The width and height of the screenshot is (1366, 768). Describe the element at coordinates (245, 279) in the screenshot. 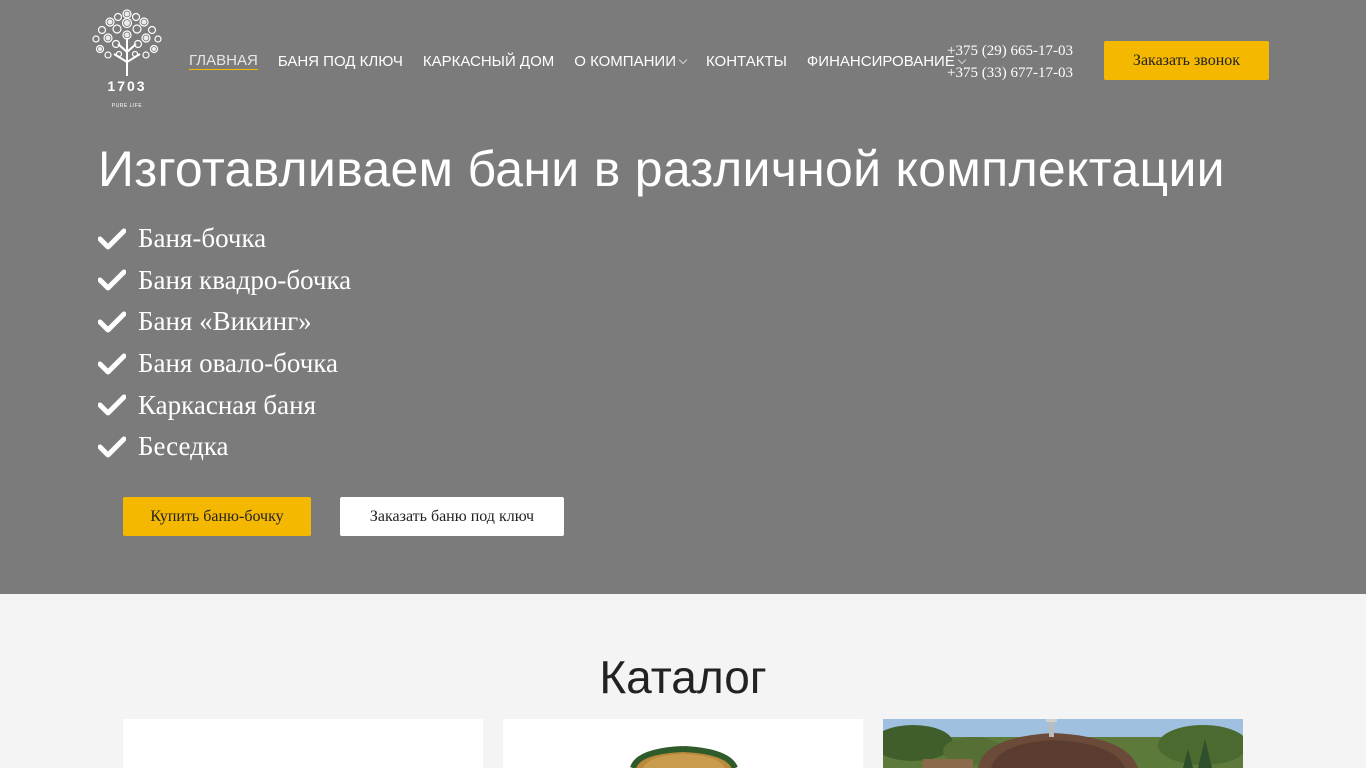

I see `feature-label: Баня квадро-бочка` at that location.